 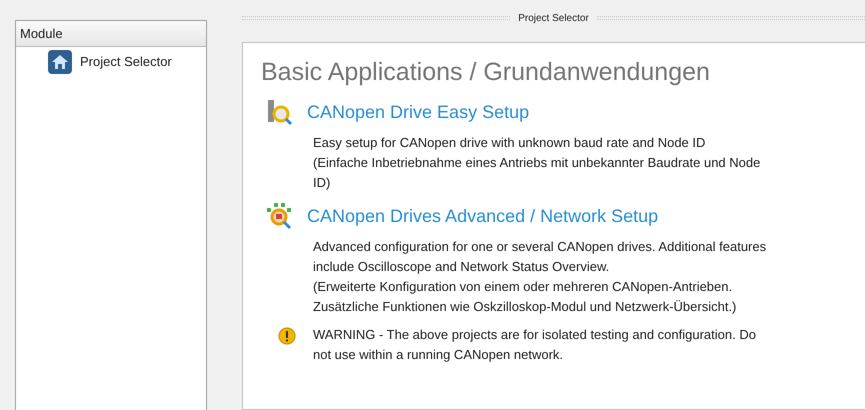 What do you see at coordinates (279, 216) in the screenshot?
I see `network-magnifier-icon` at bounding box center [279, 216].